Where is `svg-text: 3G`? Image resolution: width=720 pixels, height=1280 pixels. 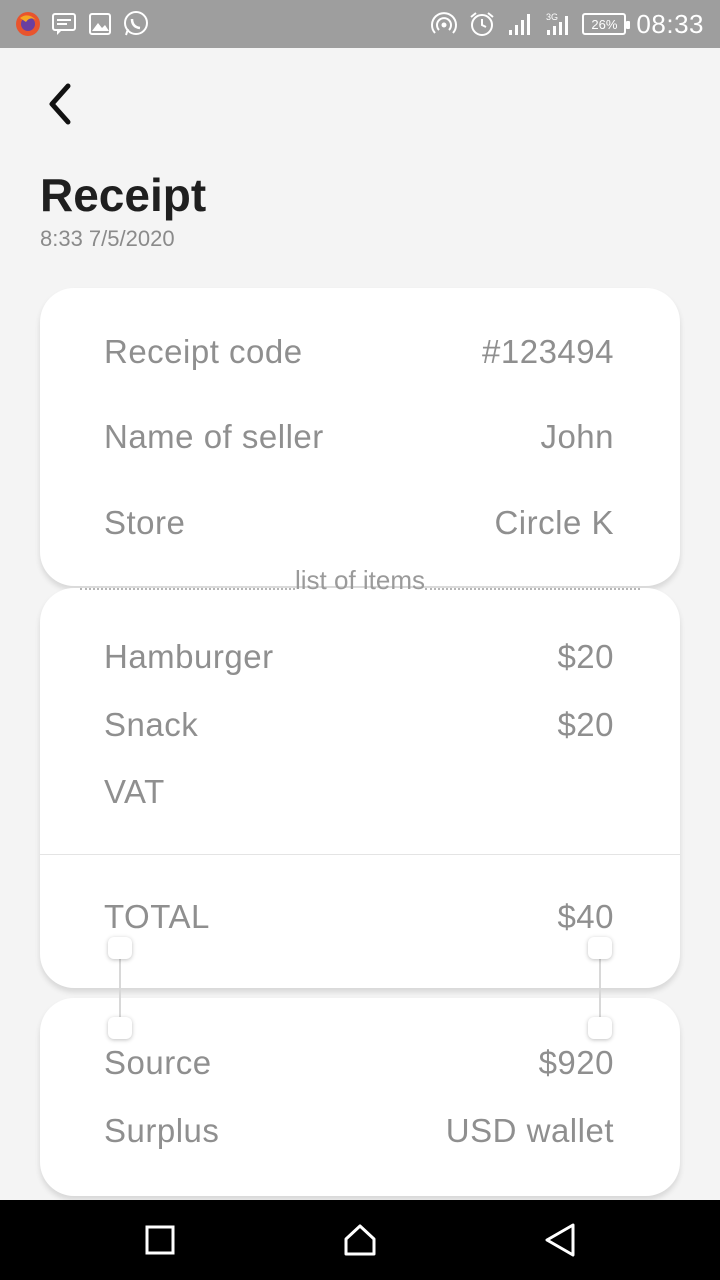
svg-text: 3G is located at coordinates (552, 17).